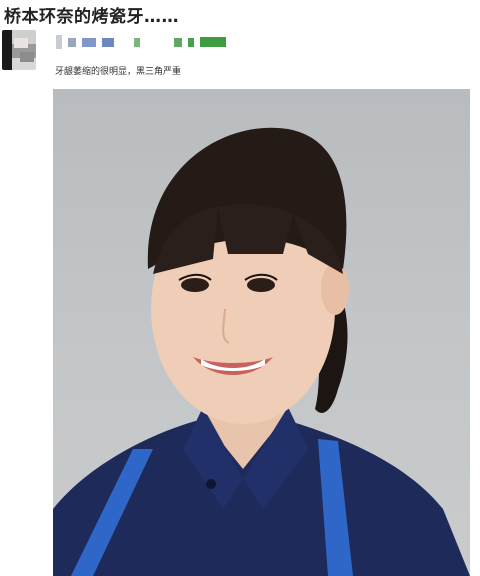  I want to click on username-redacted, so click(144, 42).